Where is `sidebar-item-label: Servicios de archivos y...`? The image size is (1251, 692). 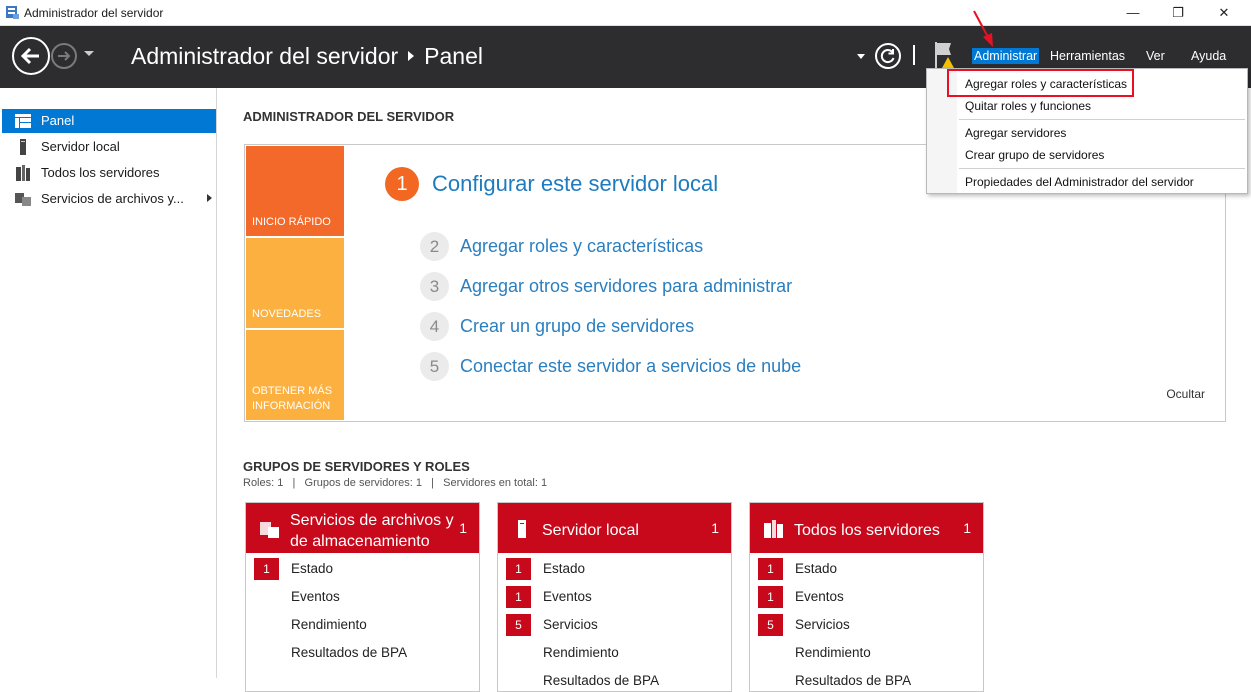 sidebar-item-label: Servicios de archivos y... is located at coordinates (112, 198).